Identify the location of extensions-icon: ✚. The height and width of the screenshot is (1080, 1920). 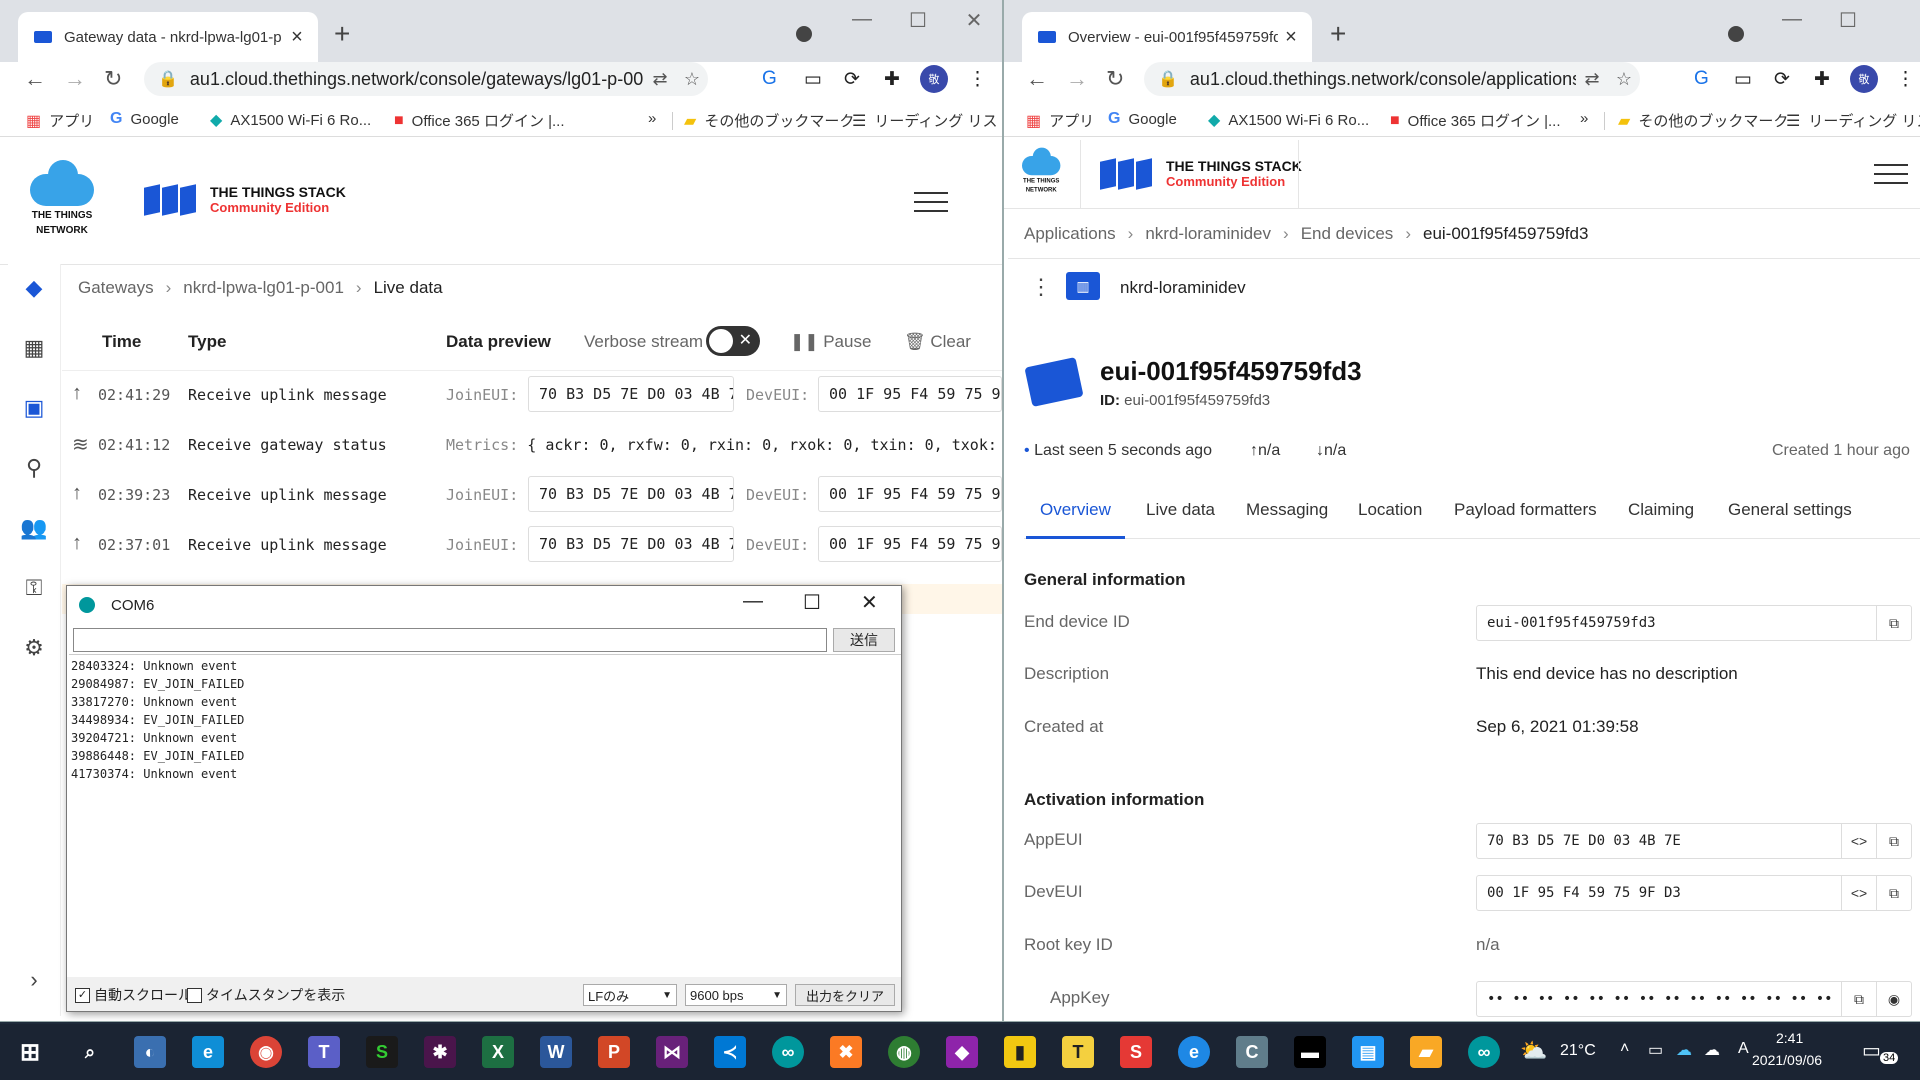
(892, 79).